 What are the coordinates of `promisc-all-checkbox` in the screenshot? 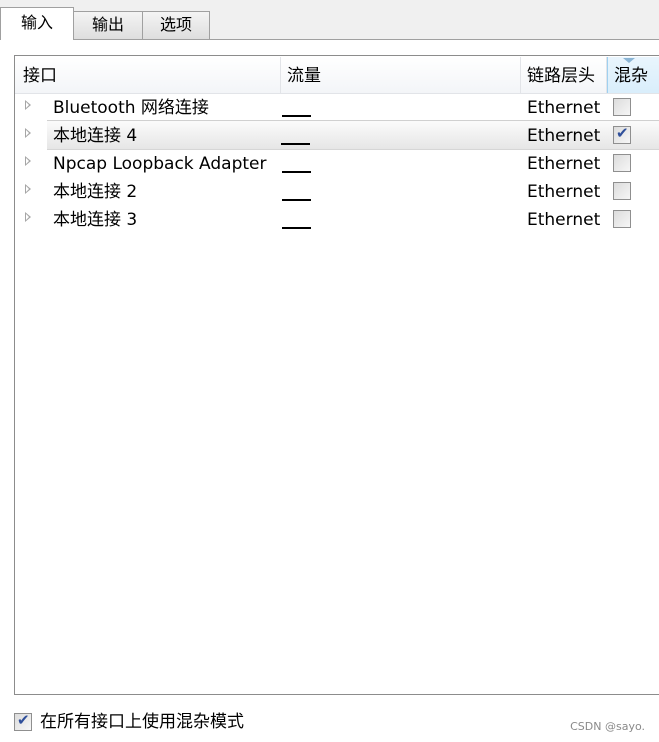 It's located at (23, 721).